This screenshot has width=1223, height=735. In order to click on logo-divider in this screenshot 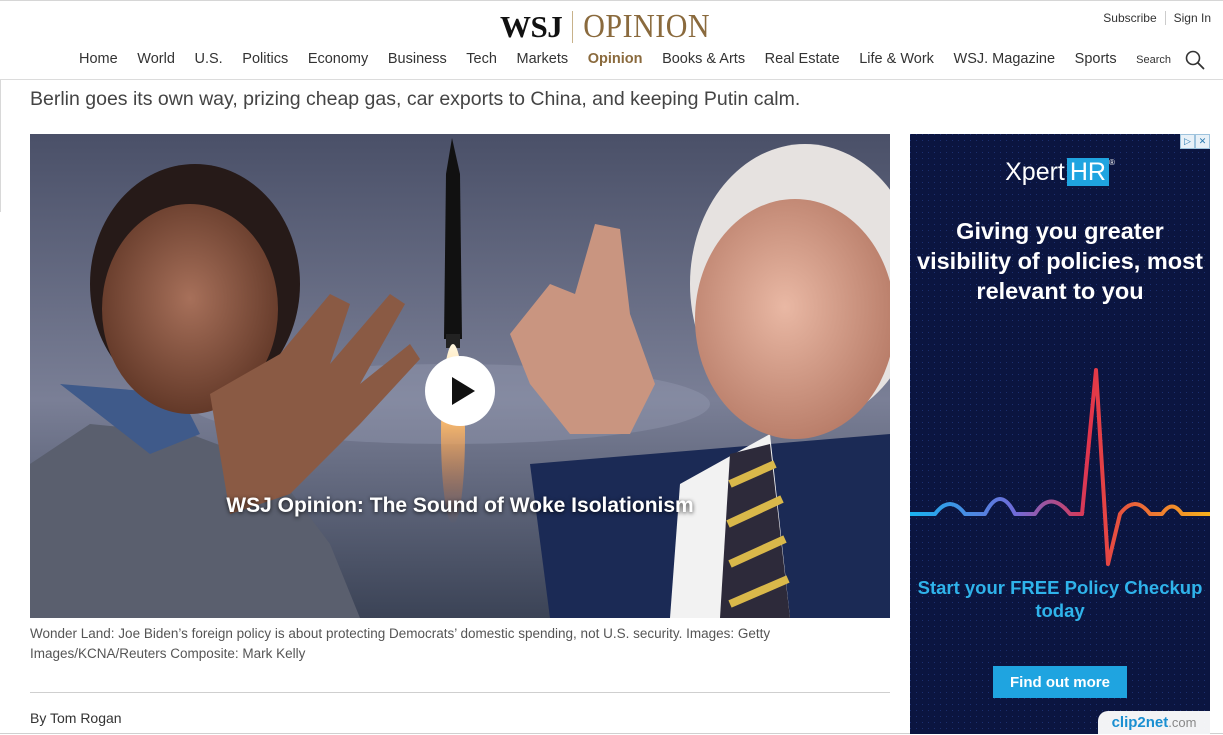, I will do `click(573, 27)`.